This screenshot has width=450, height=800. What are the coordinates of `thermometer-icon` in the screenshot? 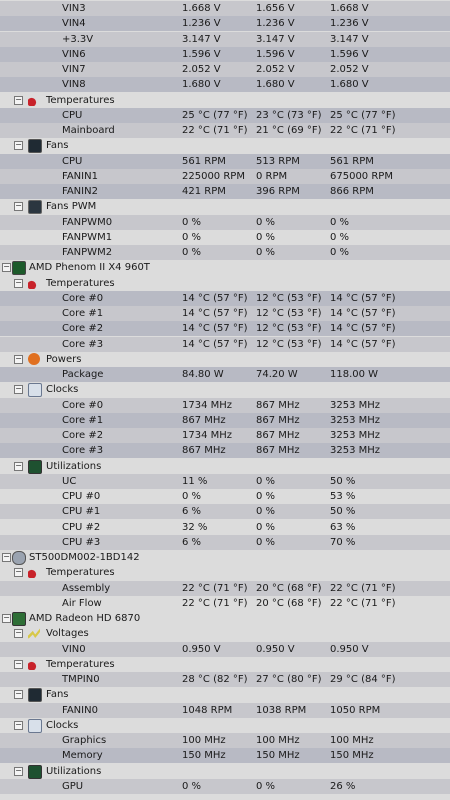 It's located at (34, 282).